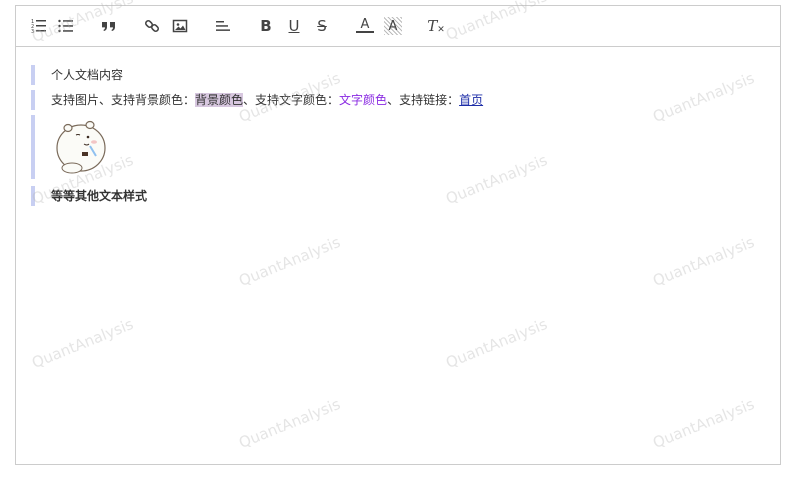  Describe the element at coordinates (322, 26) in the screenshot. I see `strikethrough-icon: S` at that location.